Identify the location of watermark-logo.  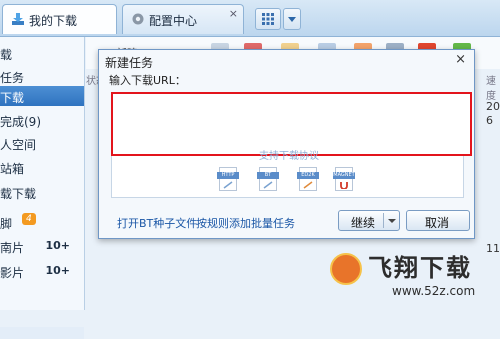
(346, 269).